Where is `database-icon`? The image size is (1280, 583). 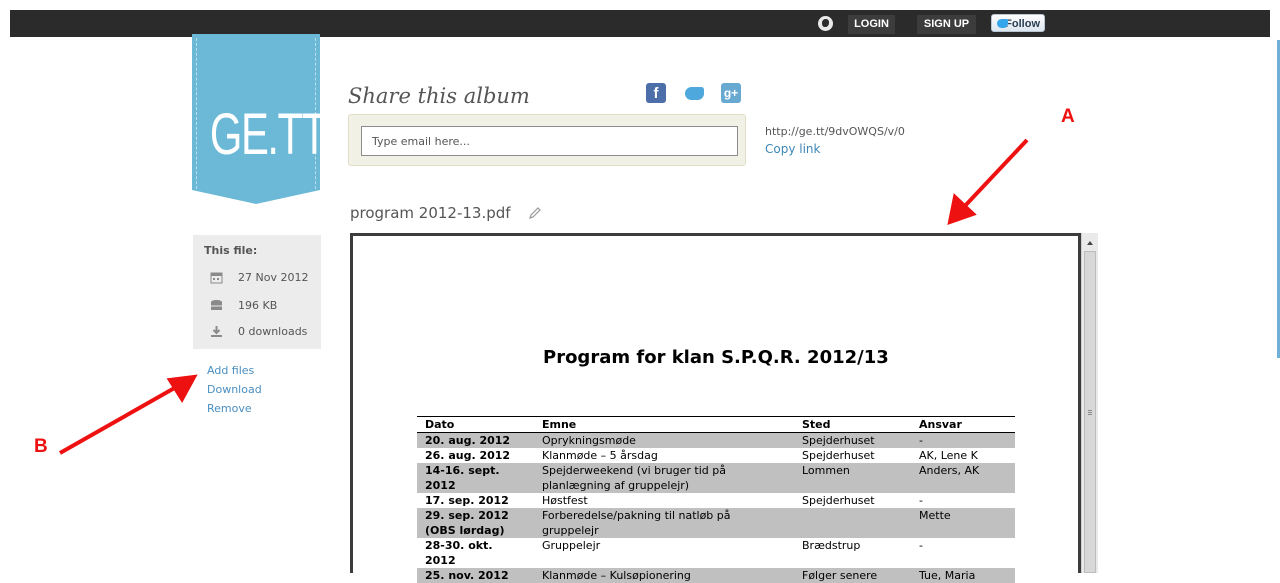
database-icon is located at coordinates (216, 305).